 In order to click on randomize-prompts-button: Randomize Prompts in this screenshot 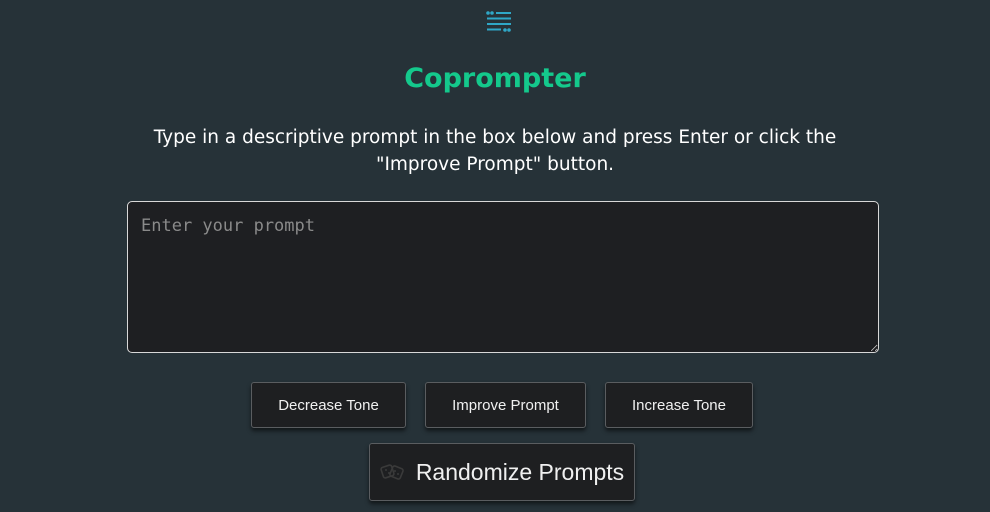, I will do `click(502, 472)`.